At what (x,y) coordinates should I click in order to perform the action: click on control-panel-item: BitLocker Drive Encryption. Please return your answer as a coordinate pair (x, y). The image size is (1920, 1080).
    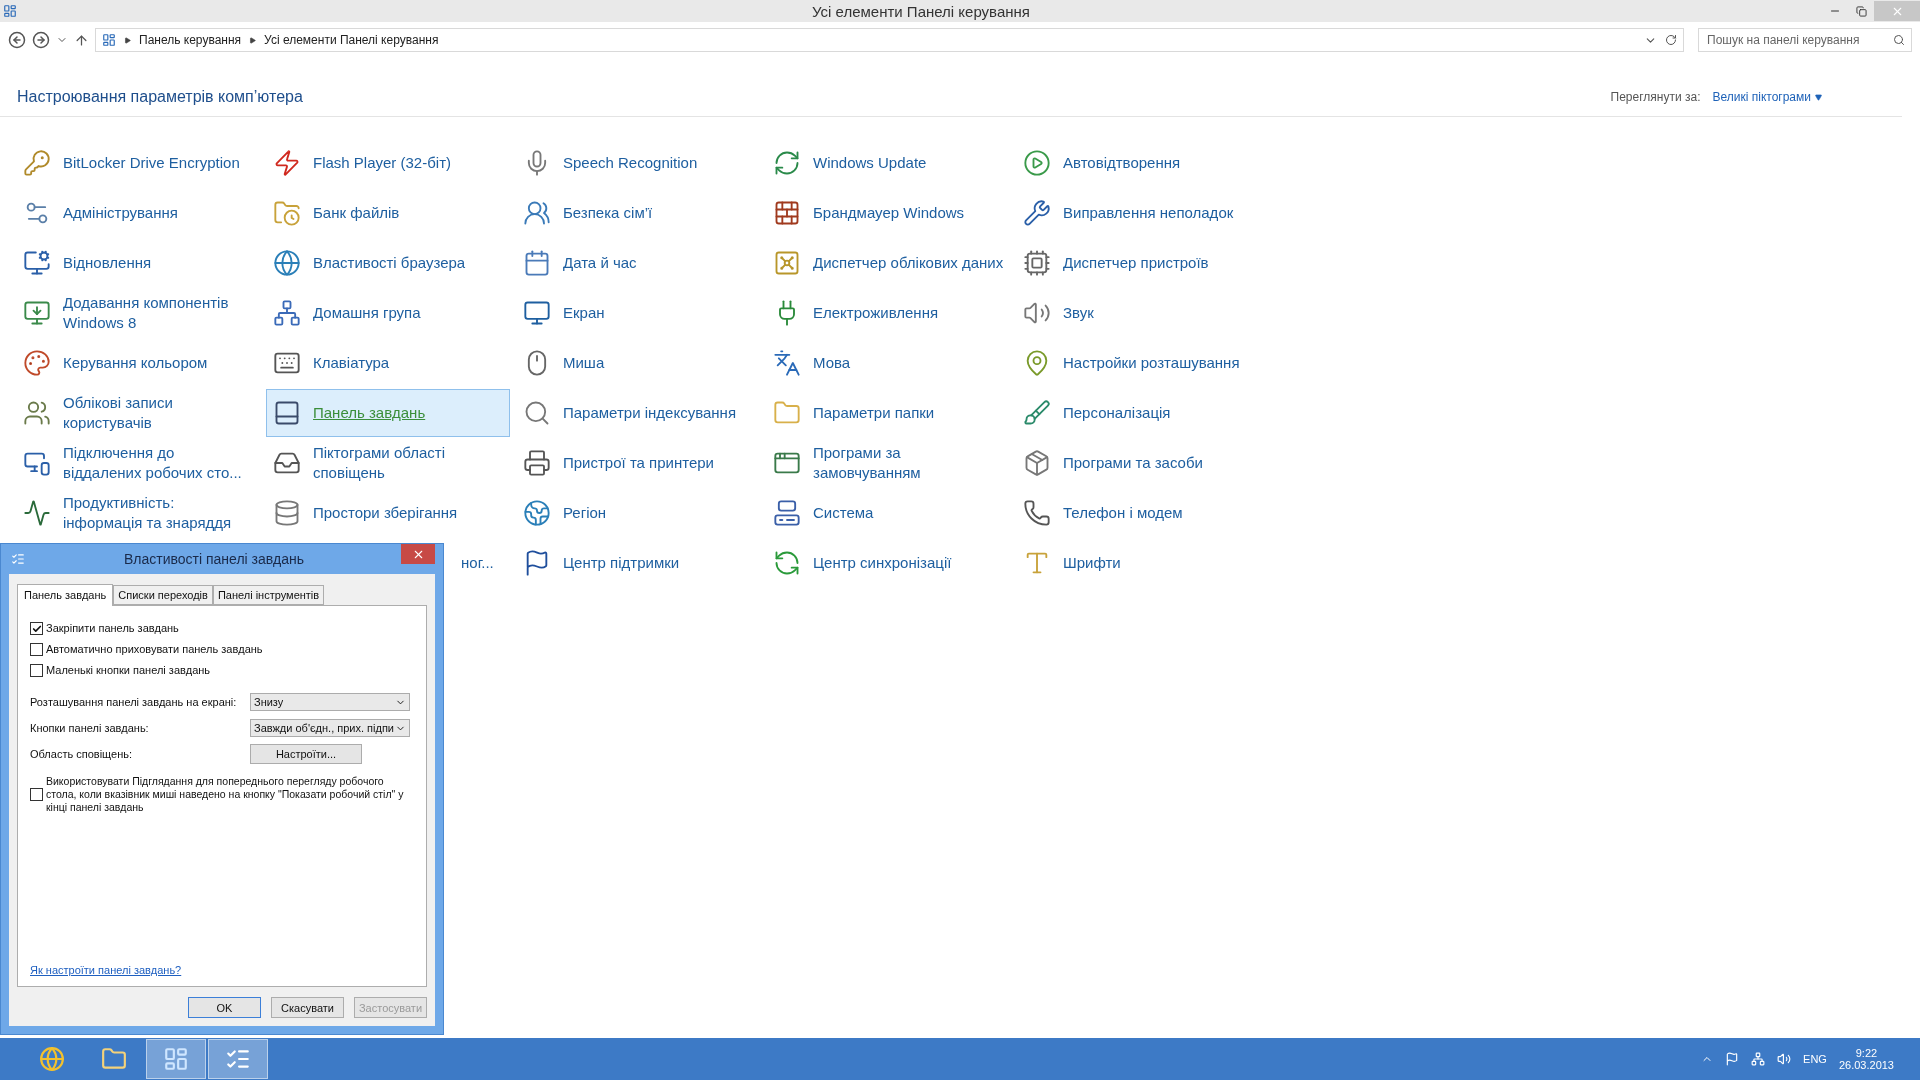
    Looking at the image, I should click on (138, 163).